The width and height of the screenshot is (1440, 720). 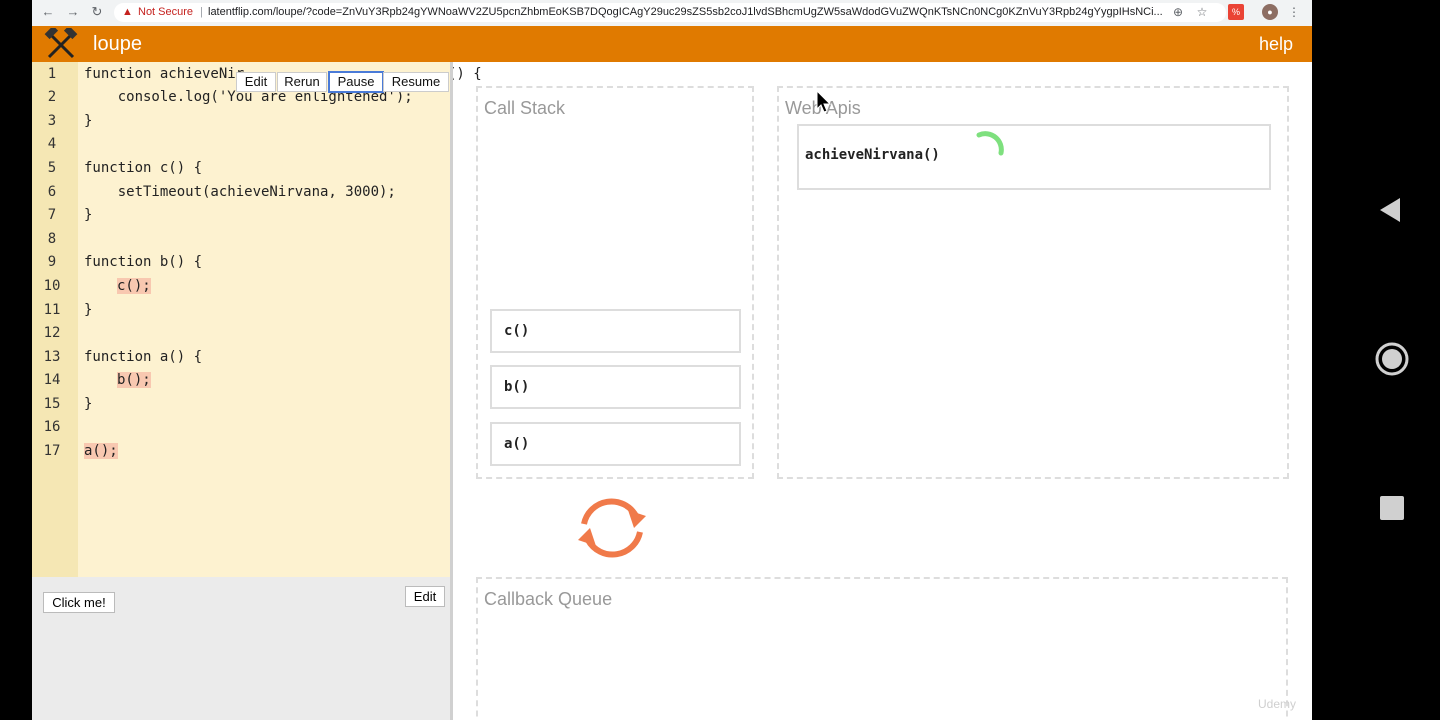 I want to click on html-edit-button: Edit, so click(x=425, y=596).